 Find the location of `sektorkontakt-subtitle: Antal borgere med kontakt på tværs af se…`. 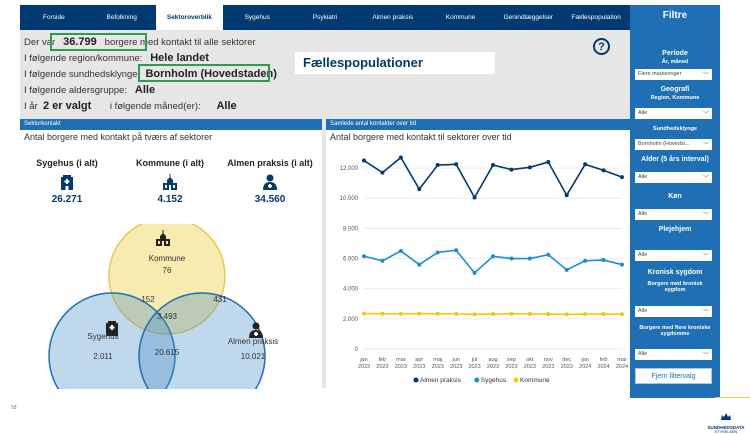

sektorkontakt-subtitle: Antal borgere med kontakt på tværs af se… is located at coordinates (118, 137).